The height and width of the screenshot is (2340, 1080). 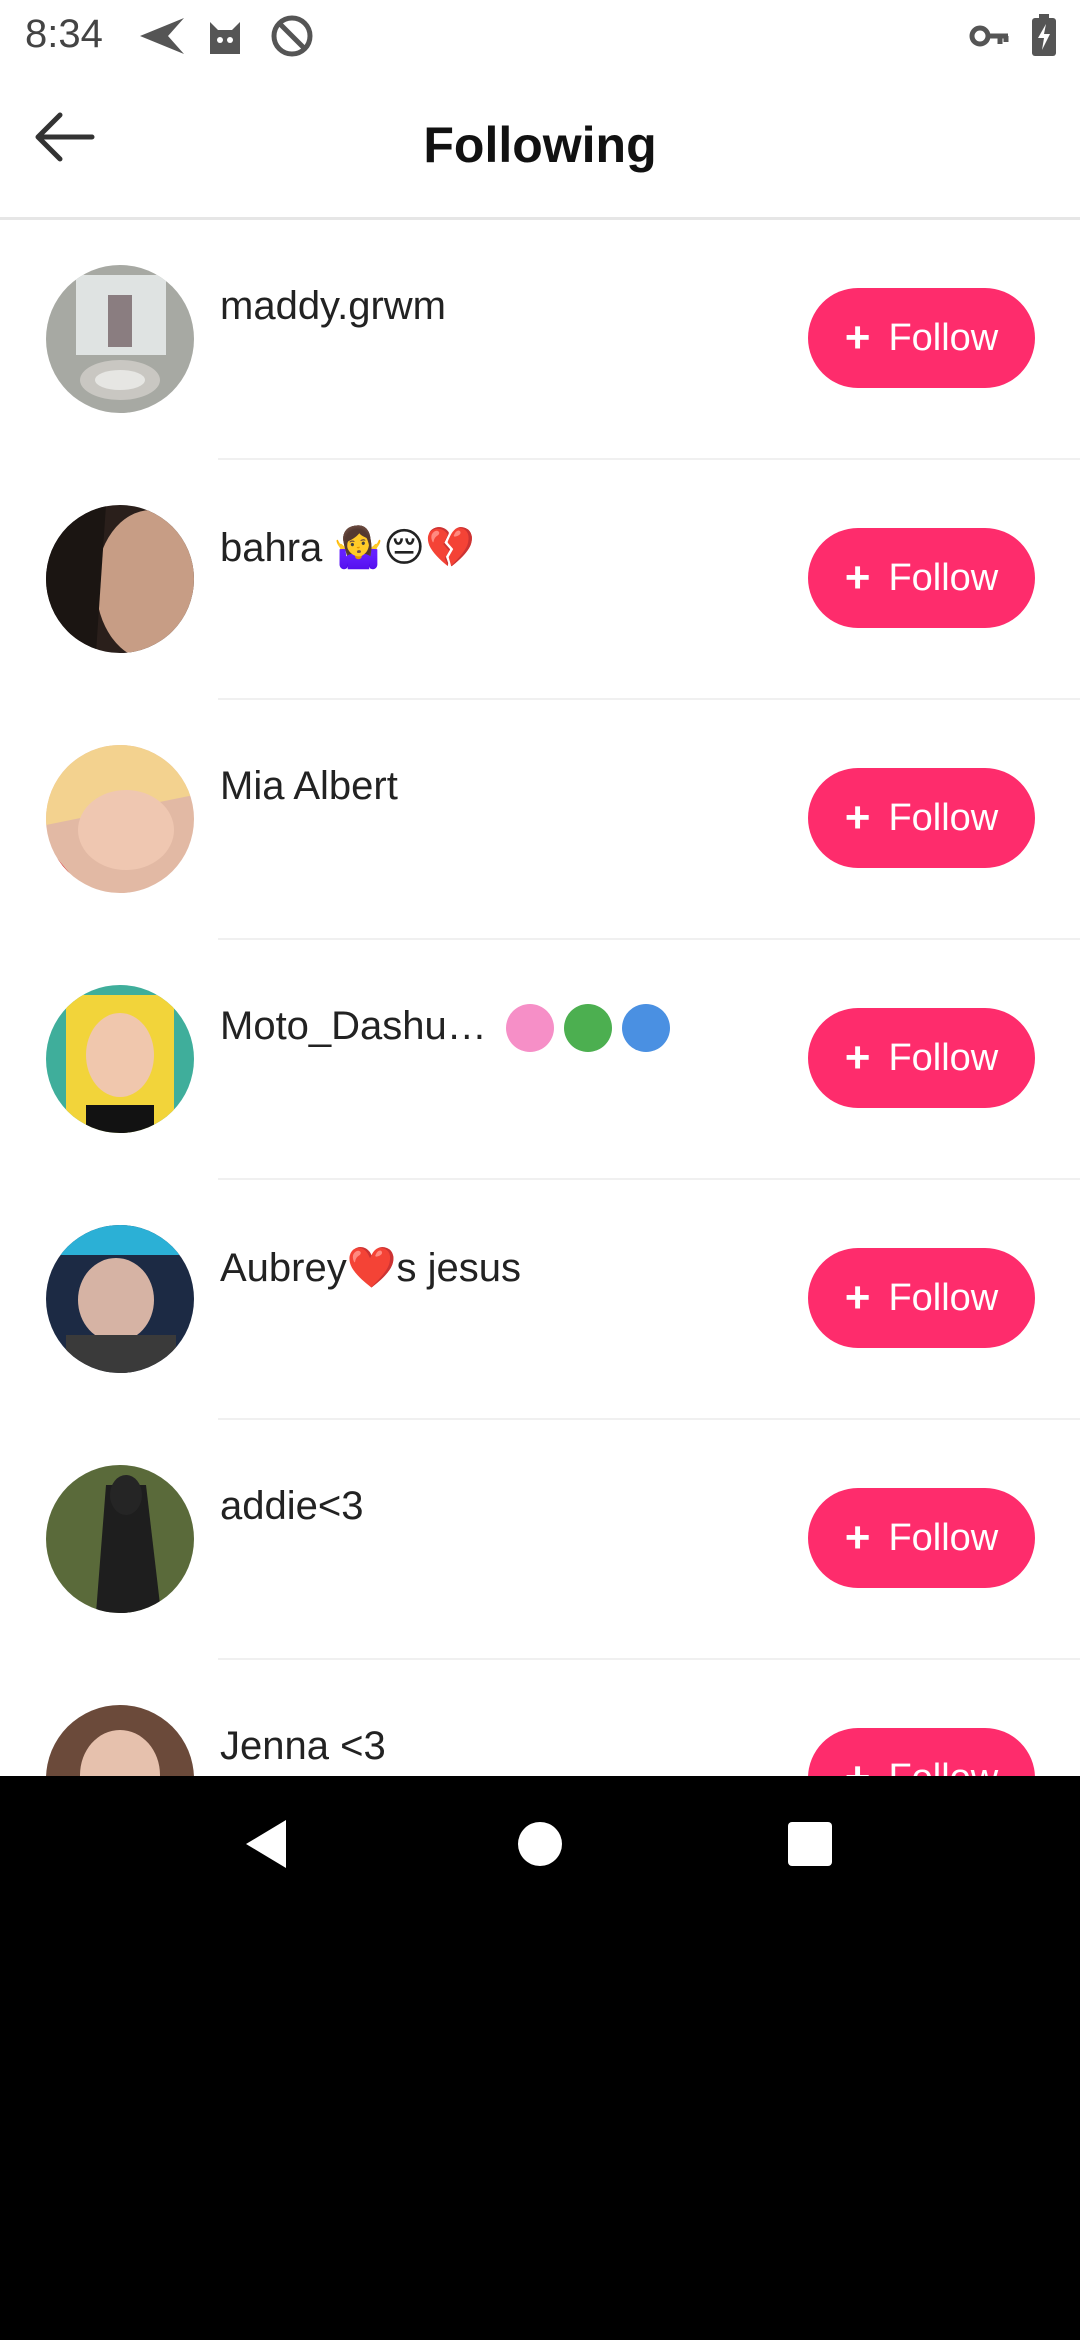 What do you see at coordinates (540, 1060) in the screenshot?
I see `list-item: Moto_Dashu… + Follow` at bounding box center [540, 1060].